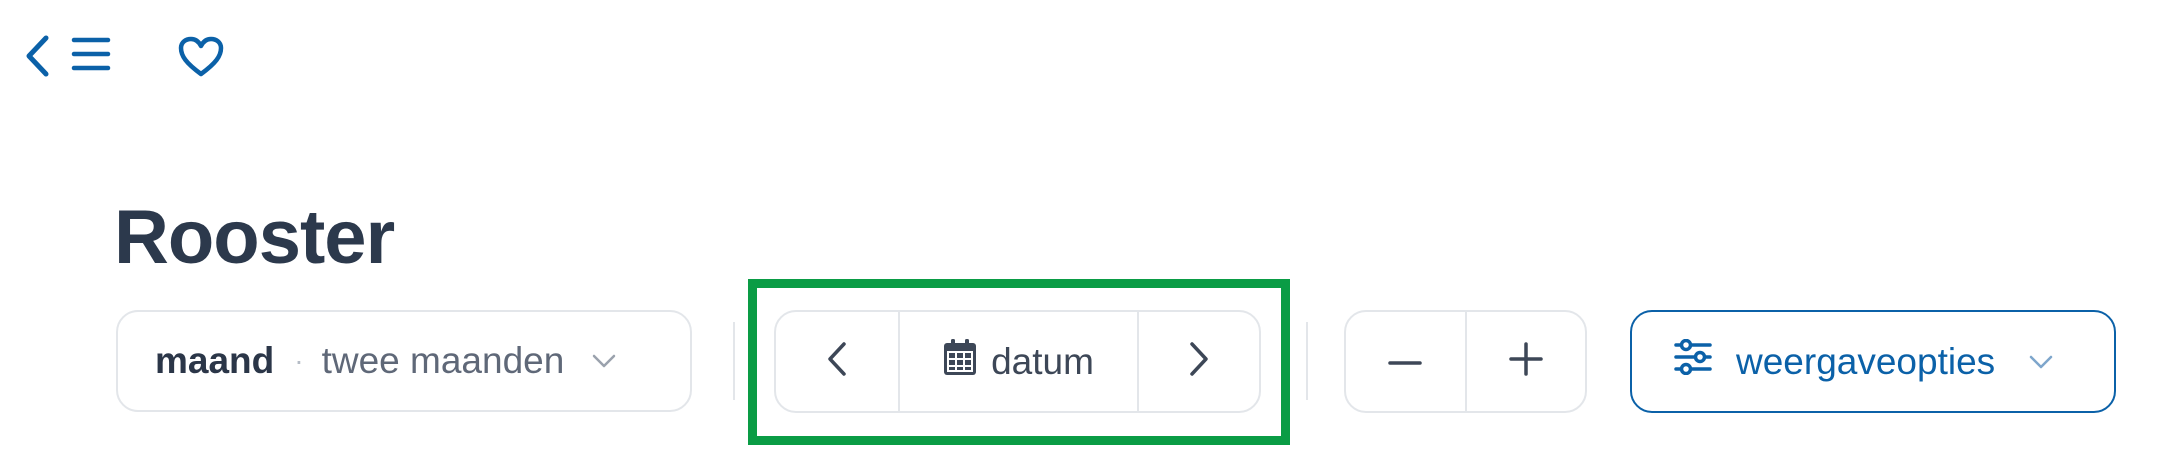 This screenshot has height=469, width=2159. I want to click on back-button, so click(37, 58).